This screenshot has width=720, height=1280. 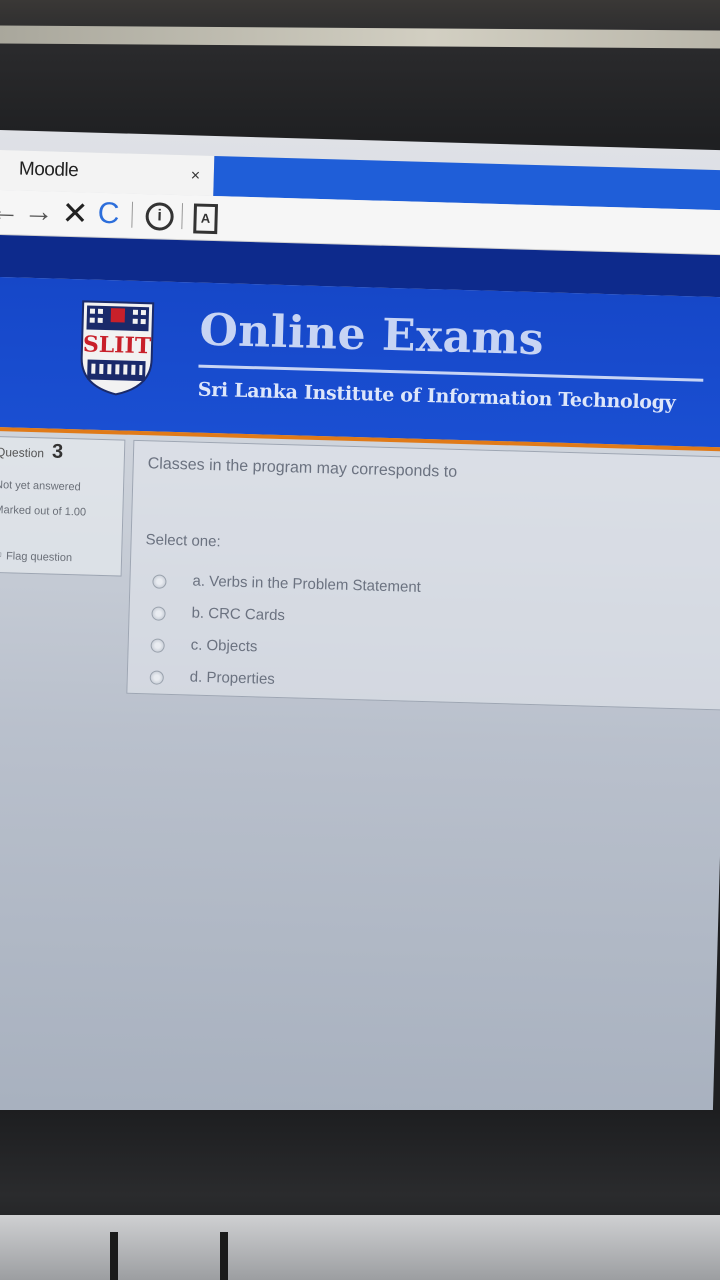 I want to click on logo-text: SLIIT, so click(x=118, y=345).